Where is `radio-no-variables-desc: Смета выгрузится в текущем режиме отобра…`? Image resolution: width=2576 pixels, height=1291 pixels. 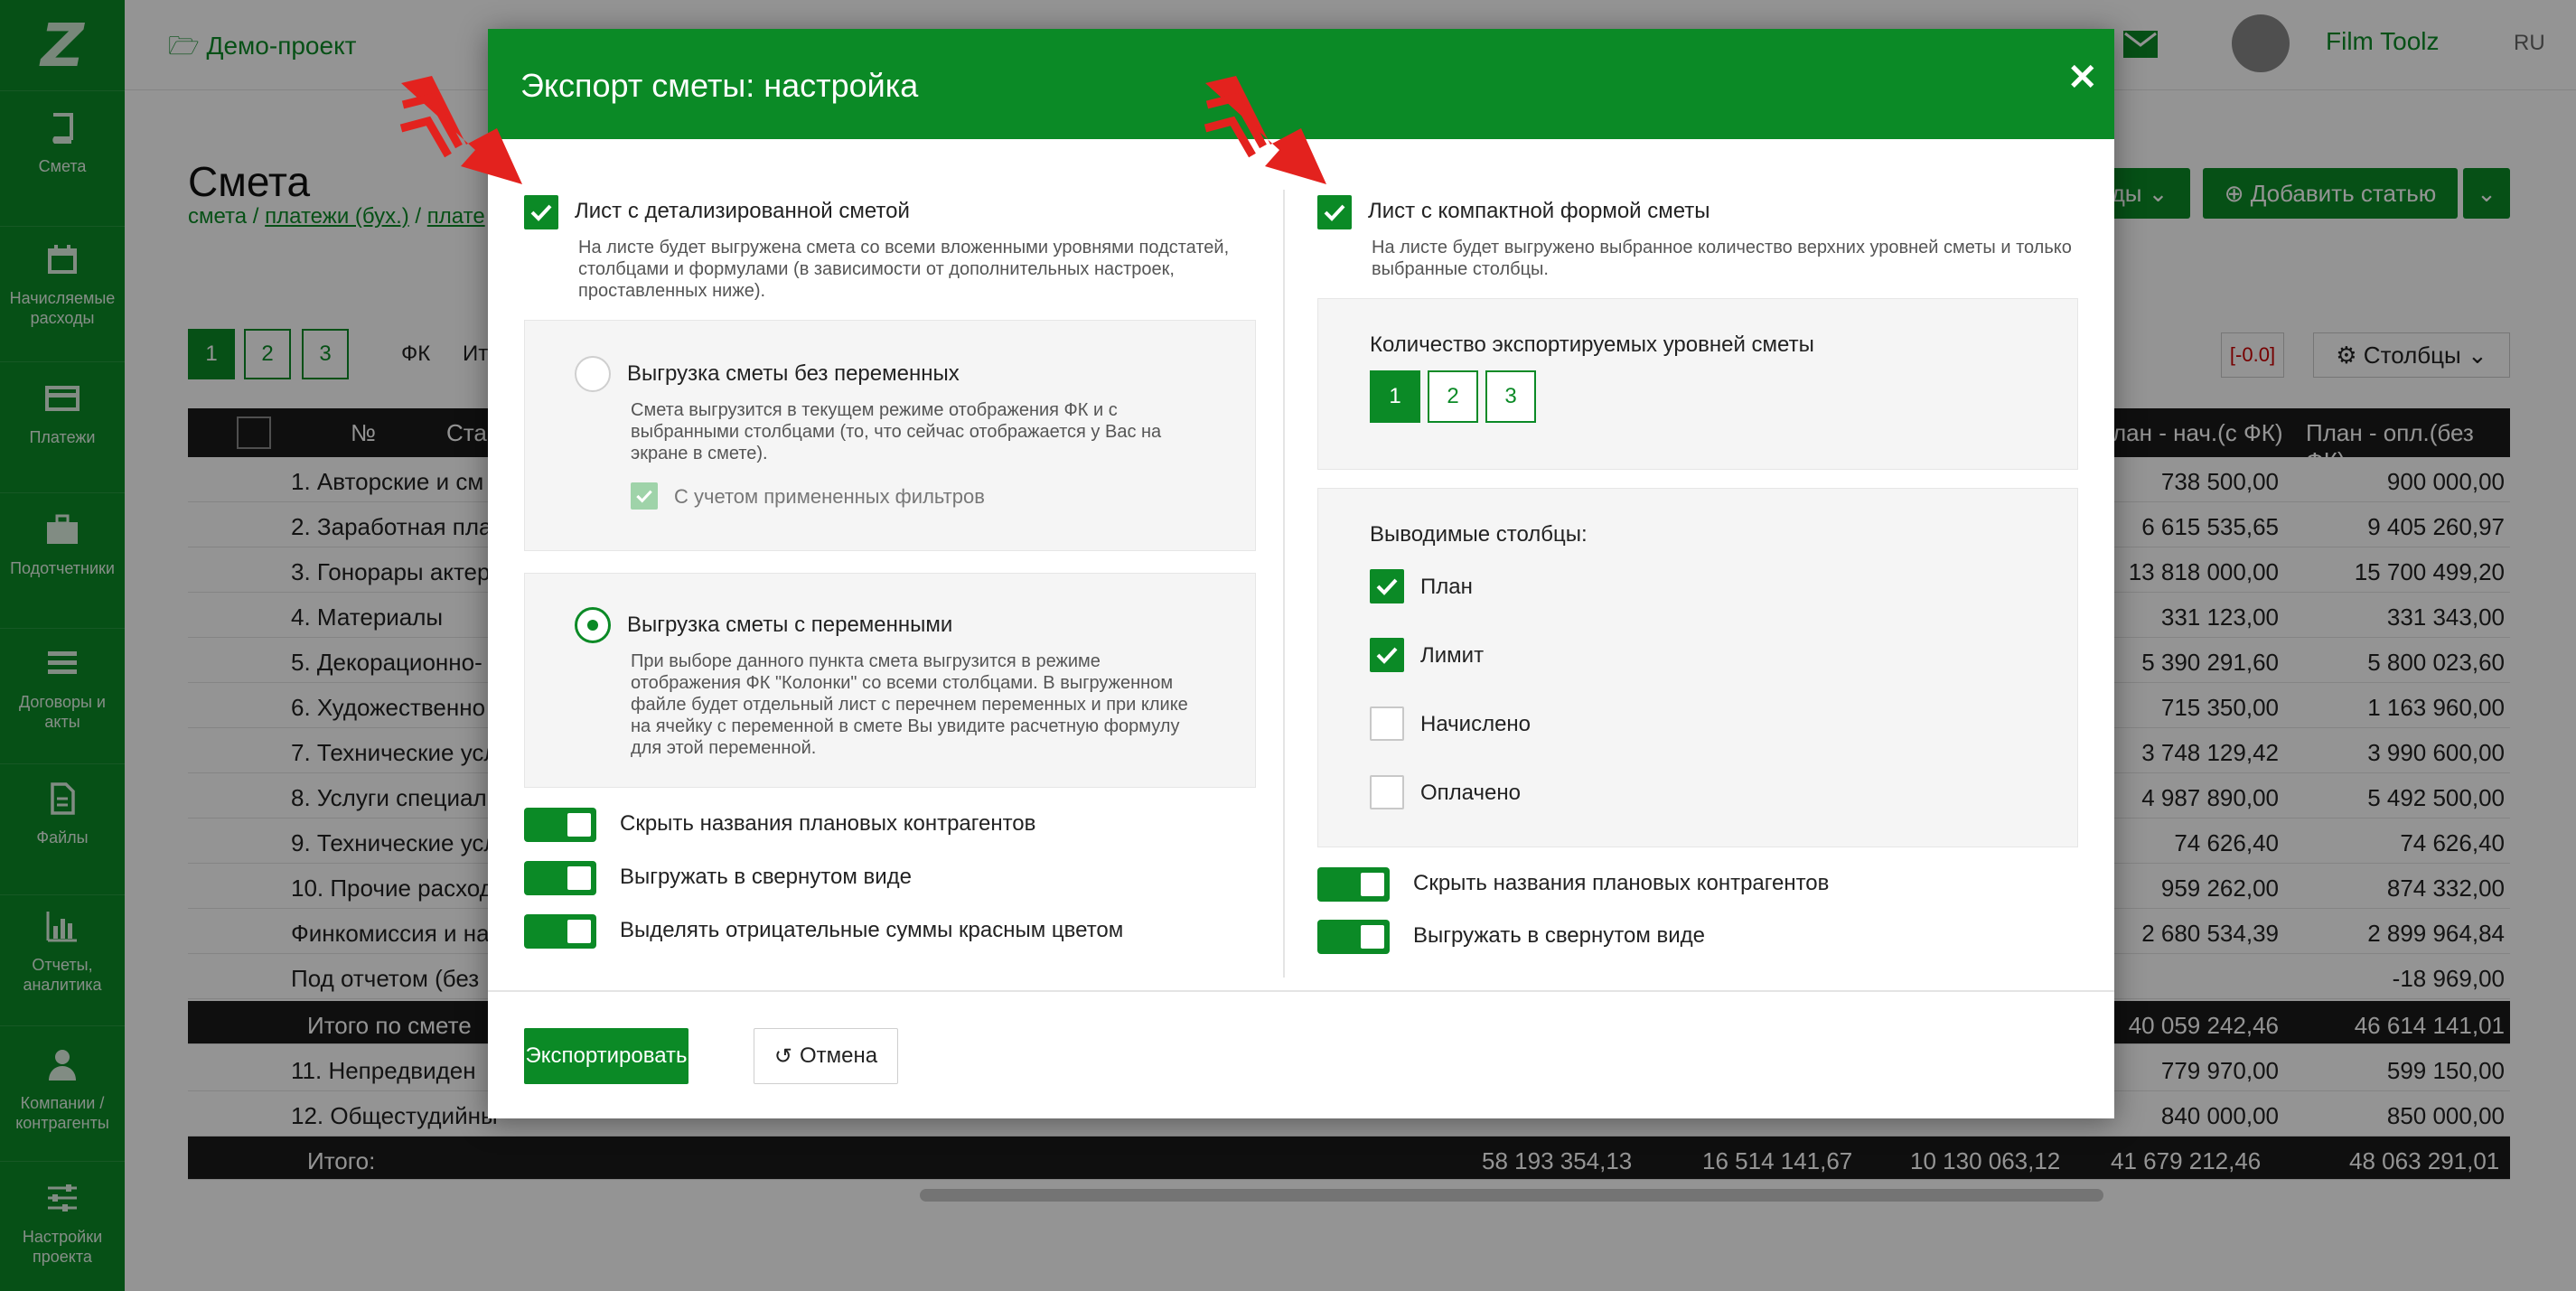 radio-no-variables-desc: Смета выгрузится в текущем режиме отобра… is located at coordinates (896, 431).